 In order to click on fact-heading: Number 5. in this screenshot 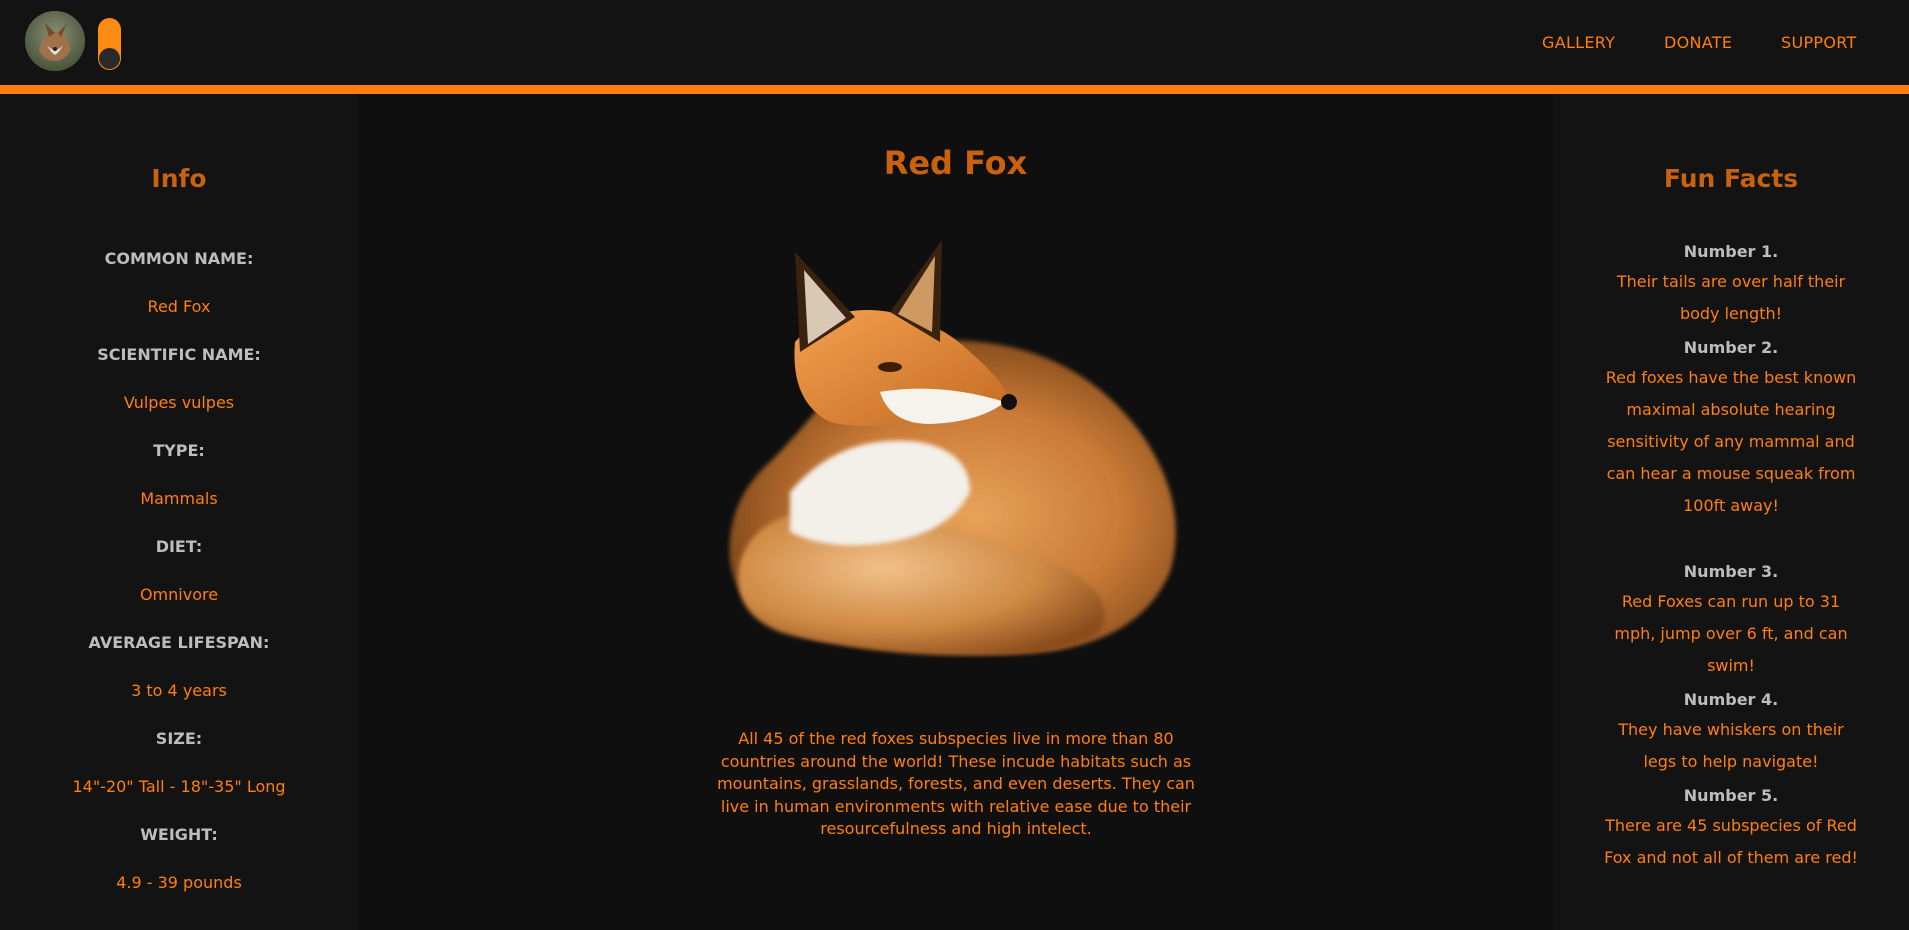, I will do `click(1731, 795)`.